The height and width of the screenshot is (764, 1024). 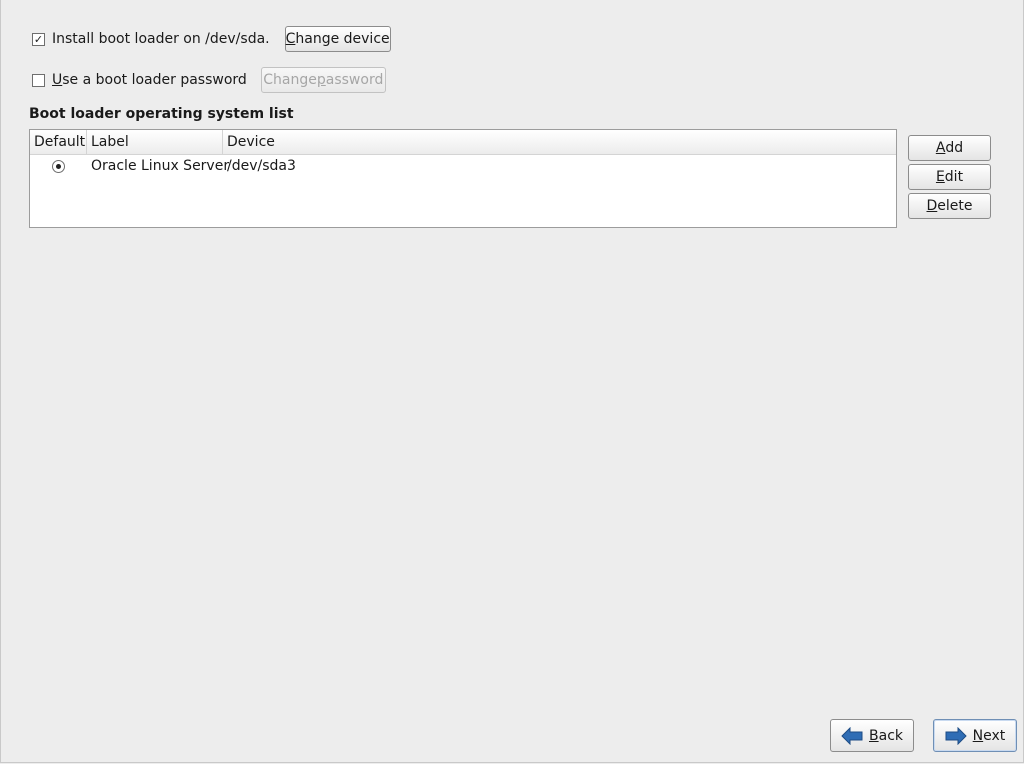 I want to click on change-device-label: hange device, so click(x=342, y=39).